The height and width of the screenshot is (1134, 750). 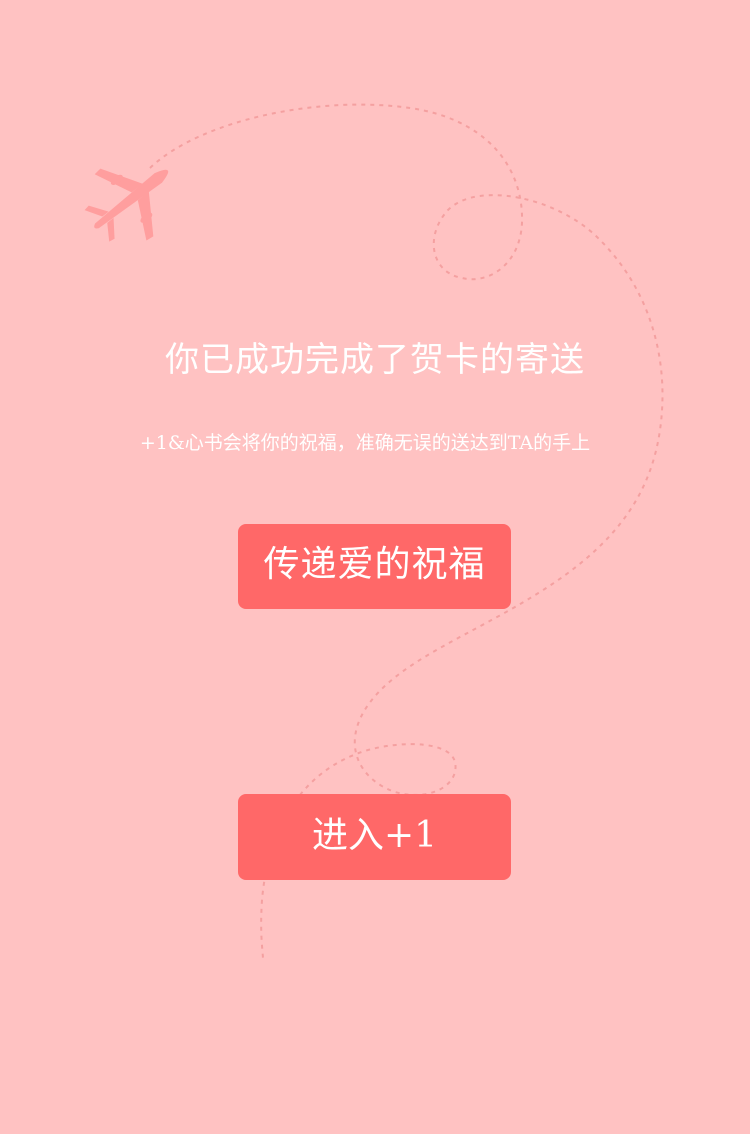 I want to click on send-blessing-button: 传递爱的祝福, so click(x=374, y=566).